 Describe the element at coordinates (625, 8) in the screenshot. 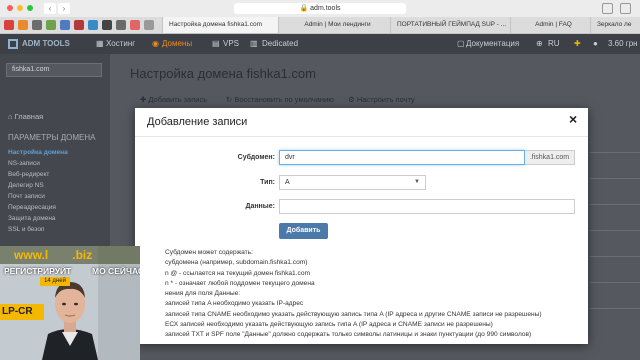

I see `tabs-overview-icon` at that location.